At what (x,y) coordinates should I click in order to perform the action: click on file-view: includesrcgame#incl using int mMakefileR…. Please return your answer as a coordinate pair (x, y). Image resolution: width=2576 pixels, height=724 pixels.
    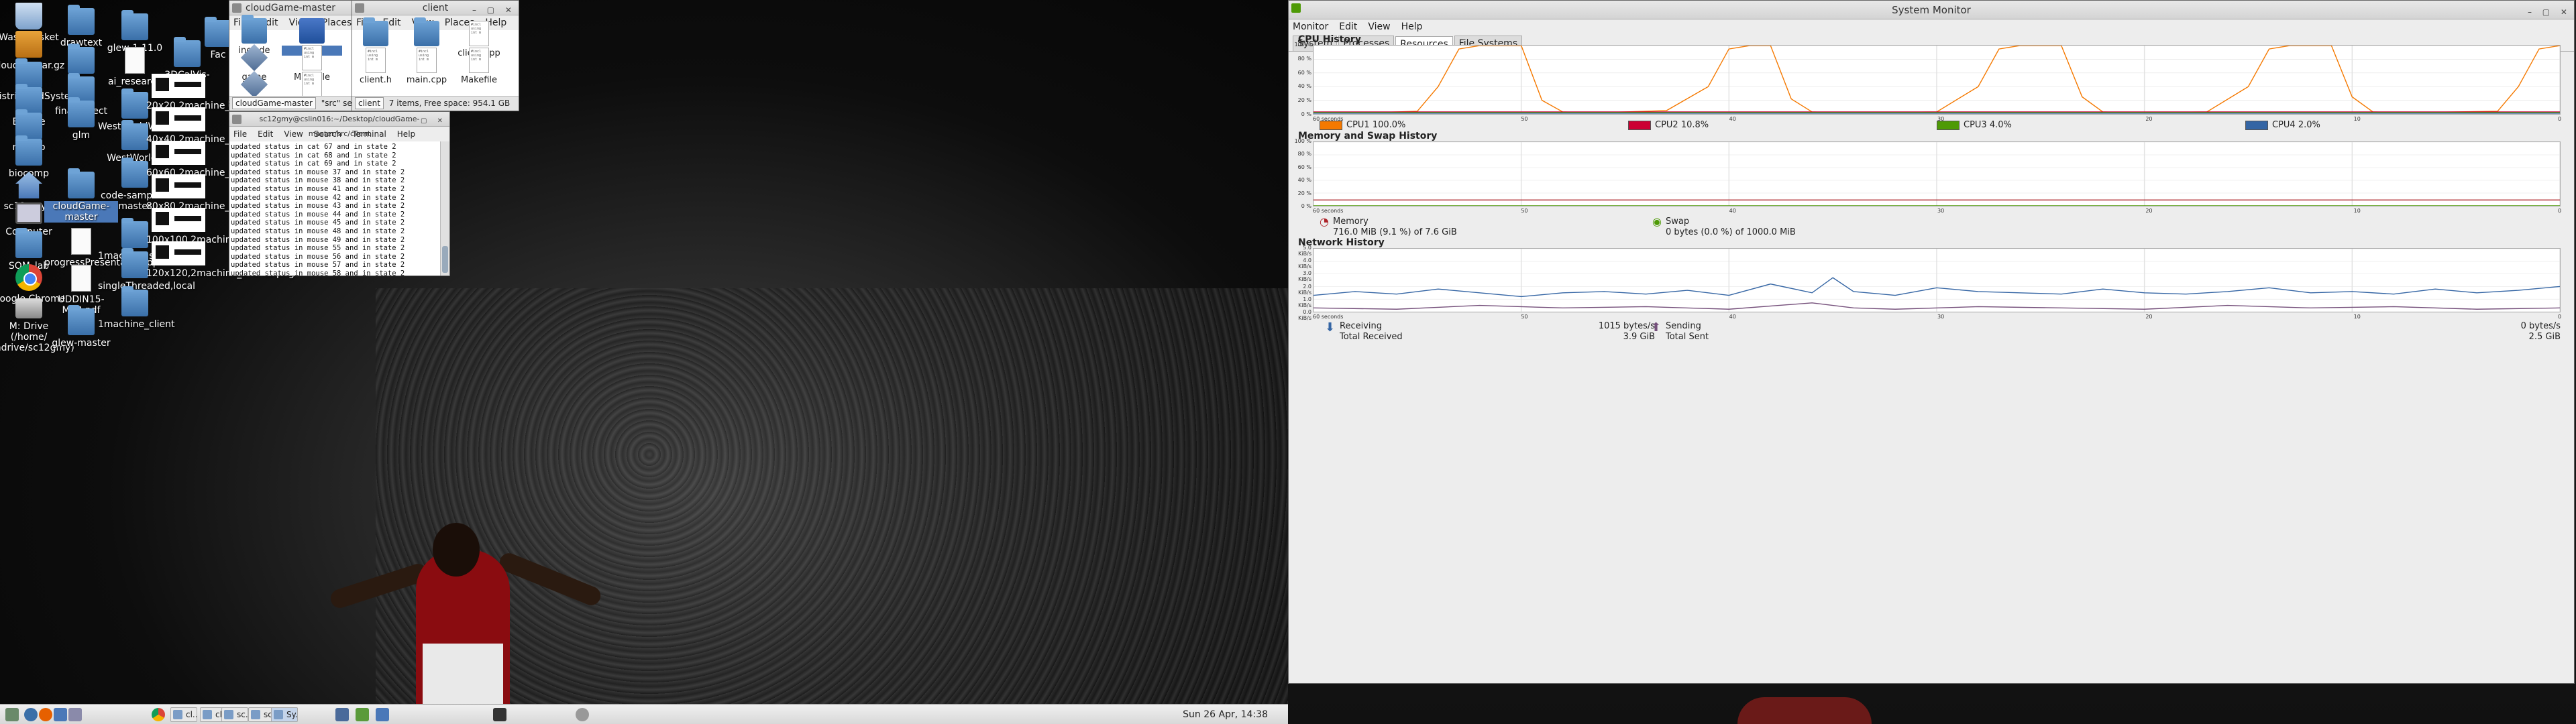
    Looking at the image, I should click on (289, 62).